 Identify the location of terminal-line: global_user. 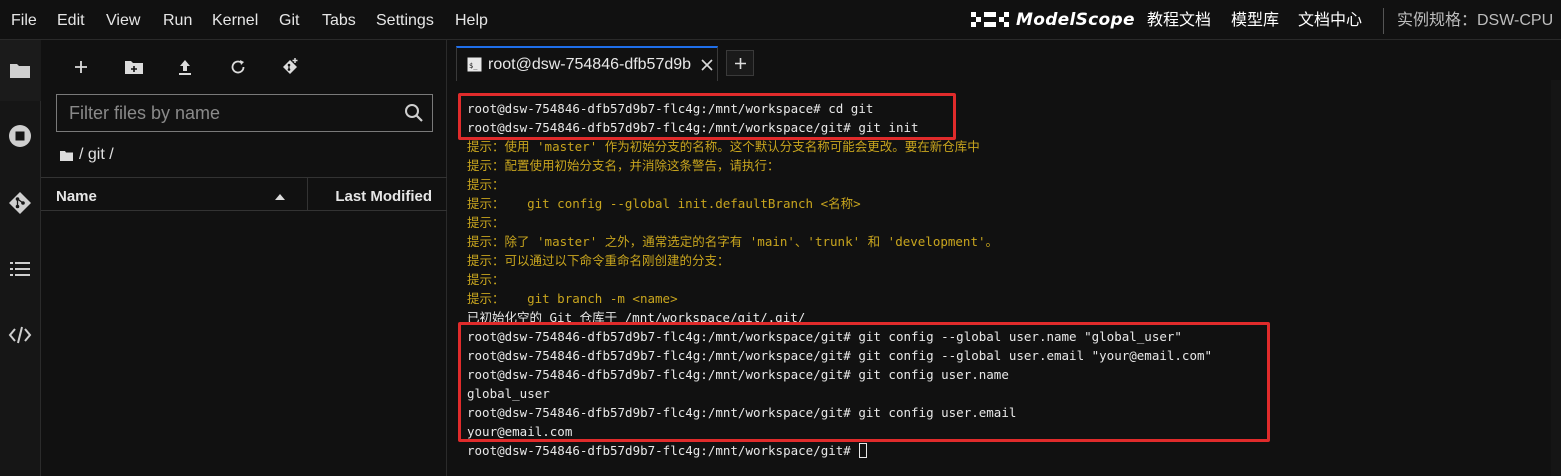
(508, 393).